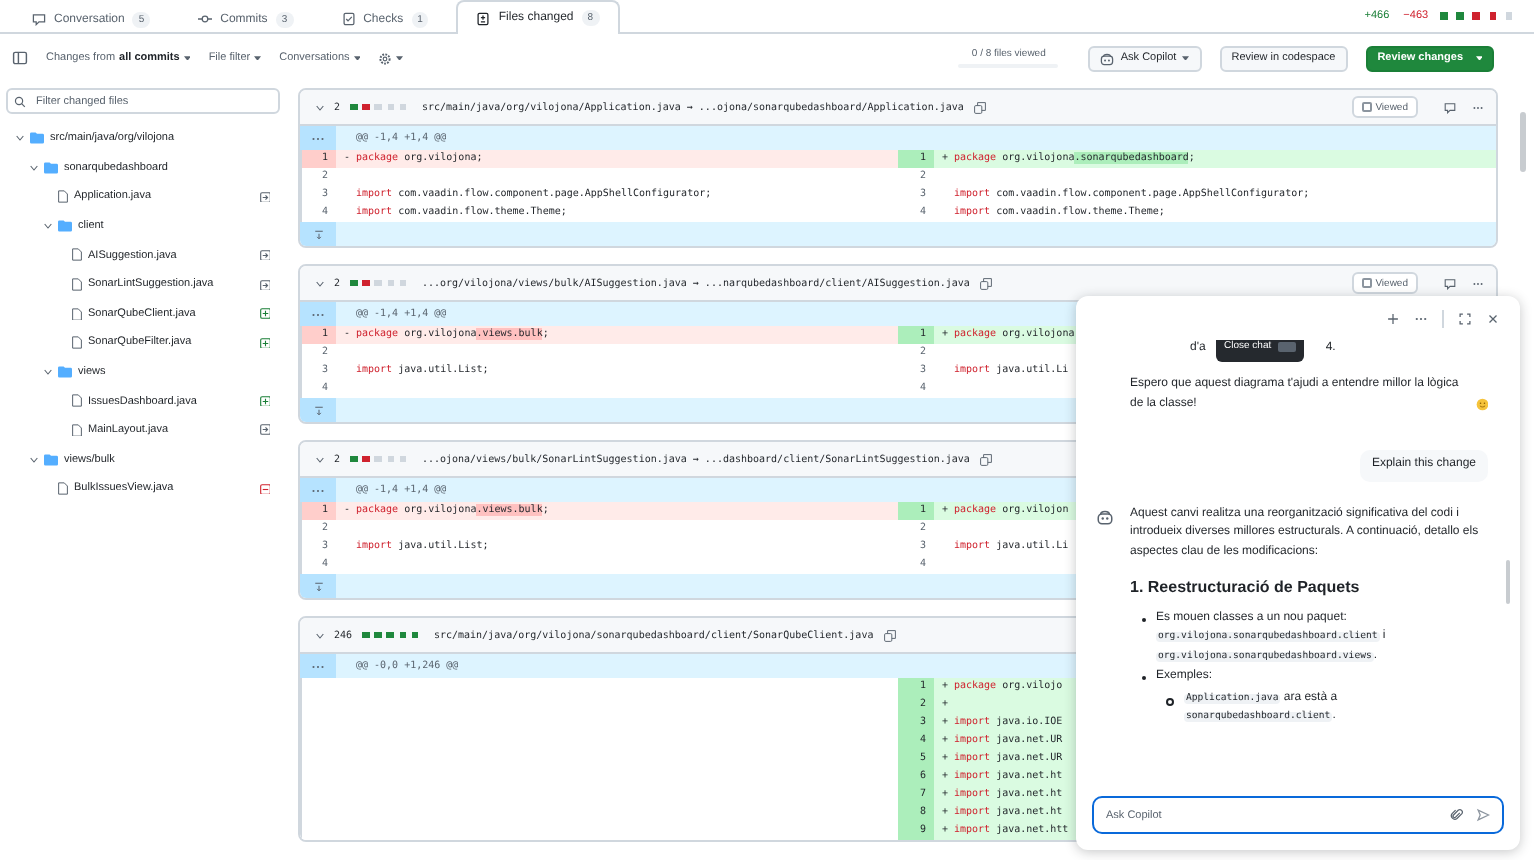 The height and width of the screenshot is (860, 1534). Describe the element at coordinates (1457, 815) in the screenshot. I see `paperclip-icon` at that location.